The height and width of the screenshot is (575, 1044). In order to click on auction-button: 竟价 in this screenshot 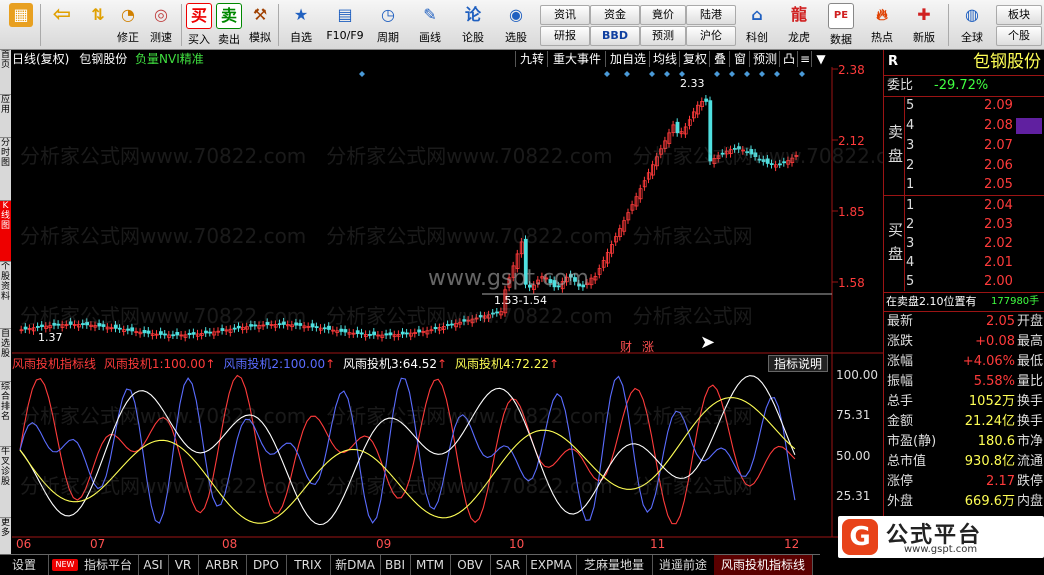, I will do `click(663, 15)`.